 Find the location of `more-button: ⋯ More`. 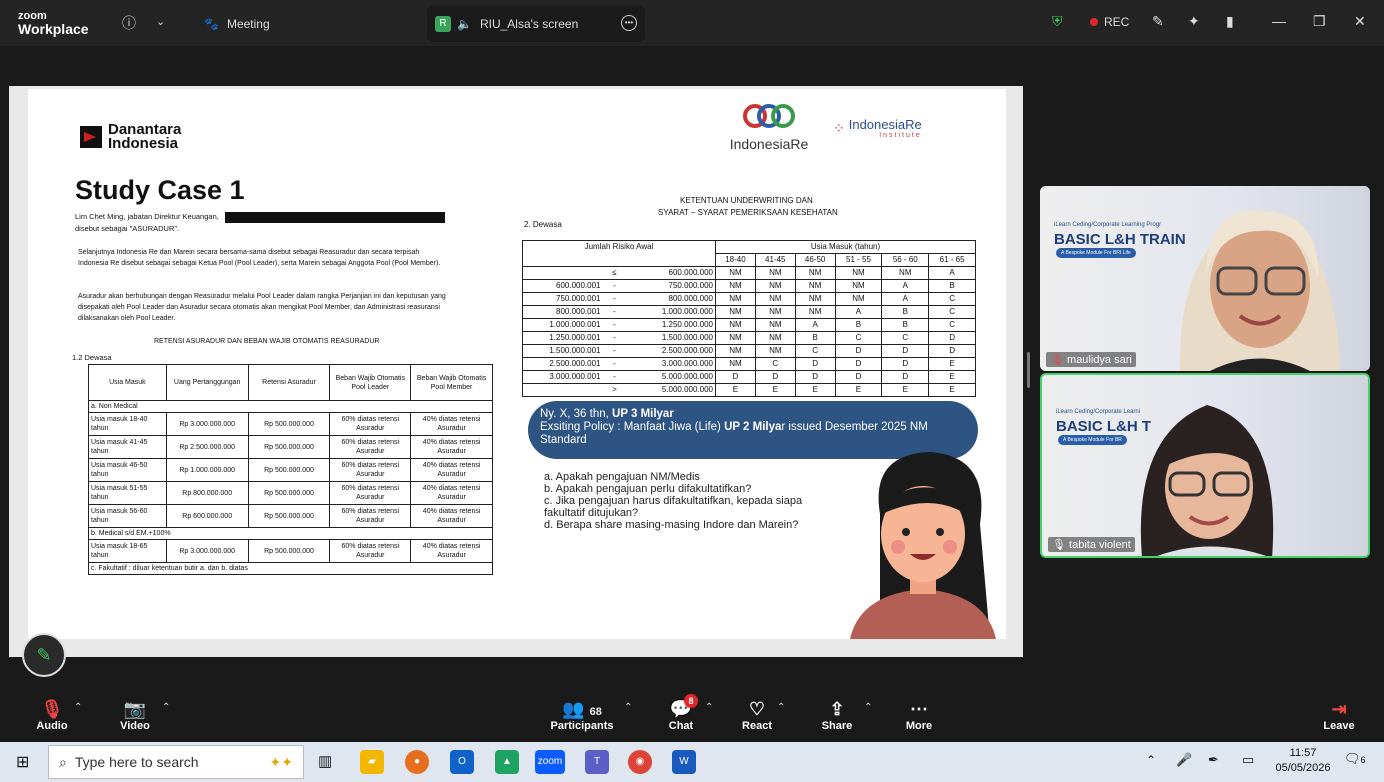

more-button: ⋯ More is located at coordinates (919, 715).